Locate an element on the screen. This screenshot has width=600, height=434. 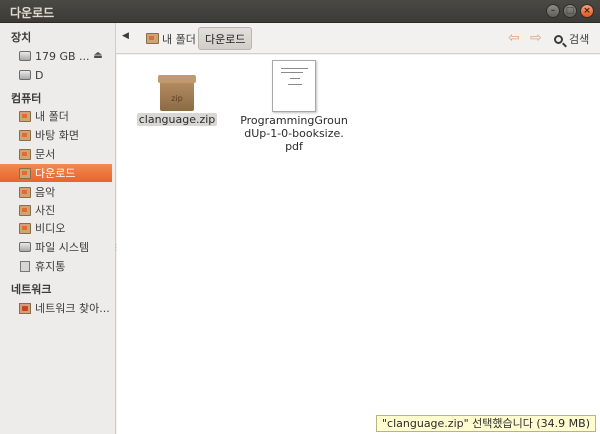
sidebar-section-network: 네트워크 is located at coordinates (31, 289).